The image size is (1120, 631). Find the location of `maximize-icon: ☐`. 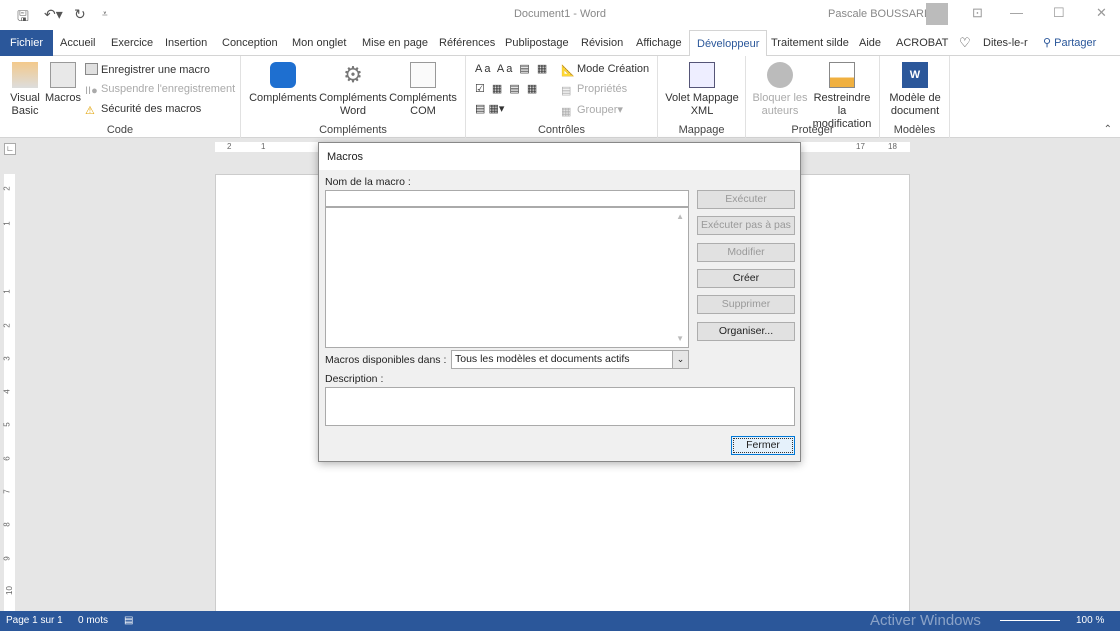

maximize-icon: ☐ is located at coordinates (1059, 13).